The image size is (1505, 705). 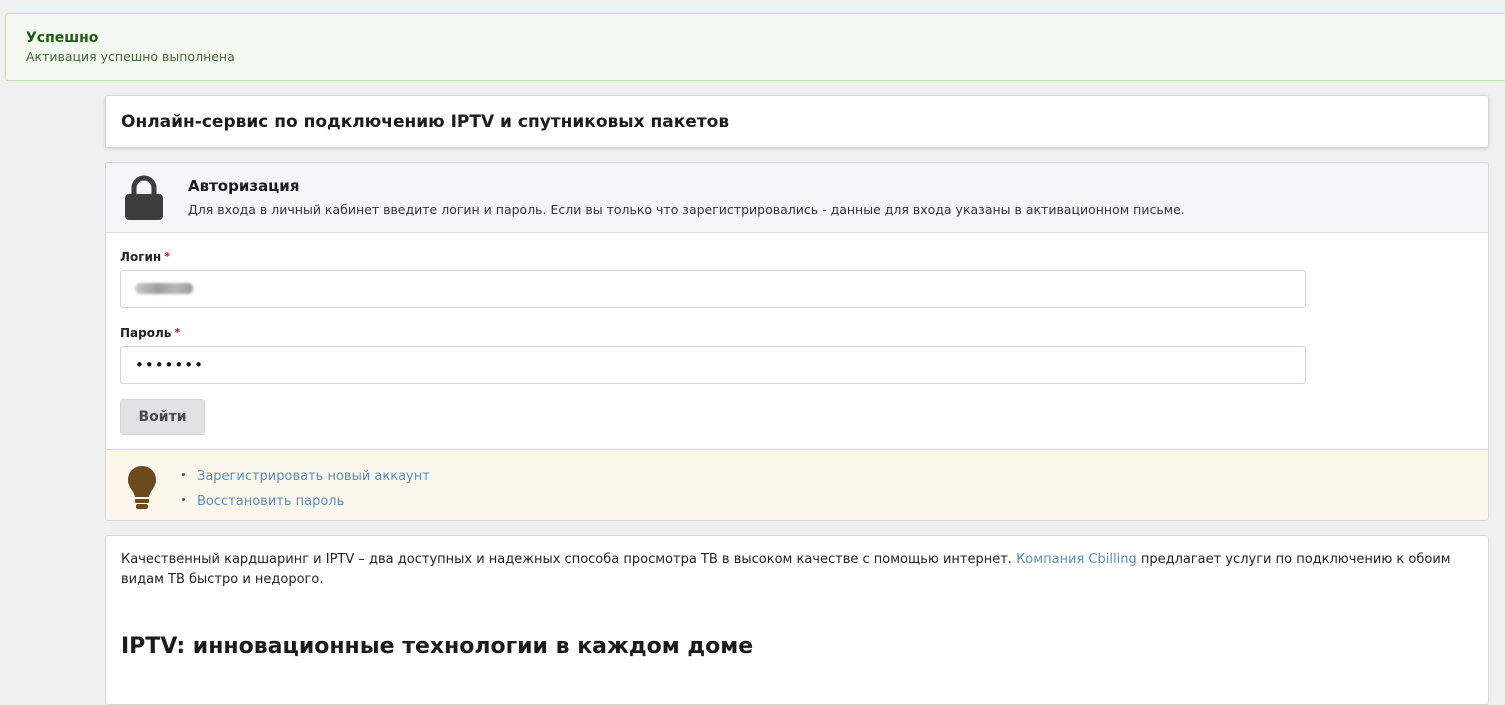 What do you see at coordinates (270, 501) in the screenshot?
I see `restore-password-link: Восстановить пароль` at bounding box center [270, 501].